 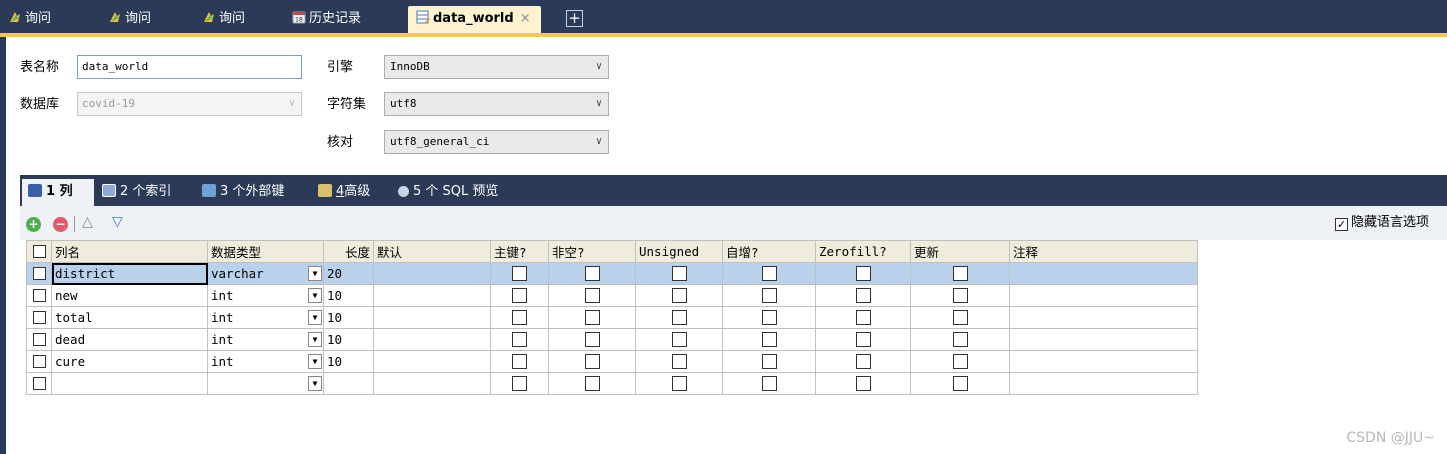 What do you see at coordinates (960, 251) in the screenshot?
I see `header-update: 更新` at bounding box center [960, 251].